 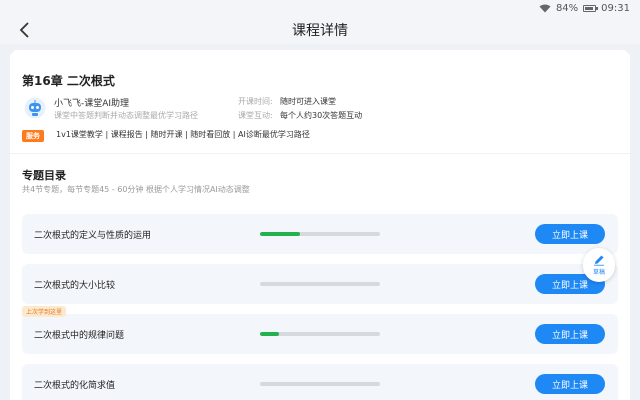 I want to click on back-button, so click(x=25, y=30).